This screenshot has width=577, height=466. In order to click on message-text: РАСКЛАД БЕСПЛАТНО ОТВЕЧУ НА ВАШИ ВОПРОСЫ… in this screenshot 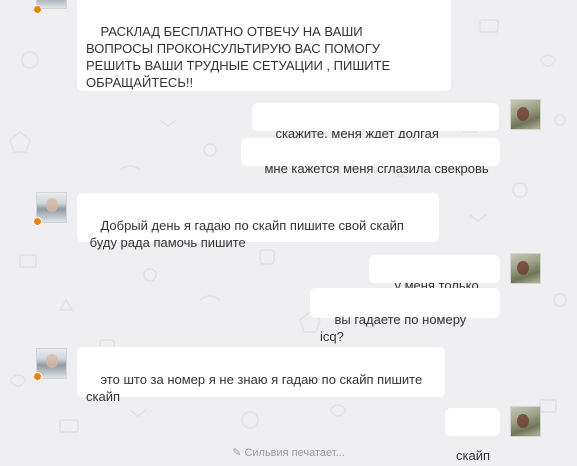, I will do `click(238, 57)`.